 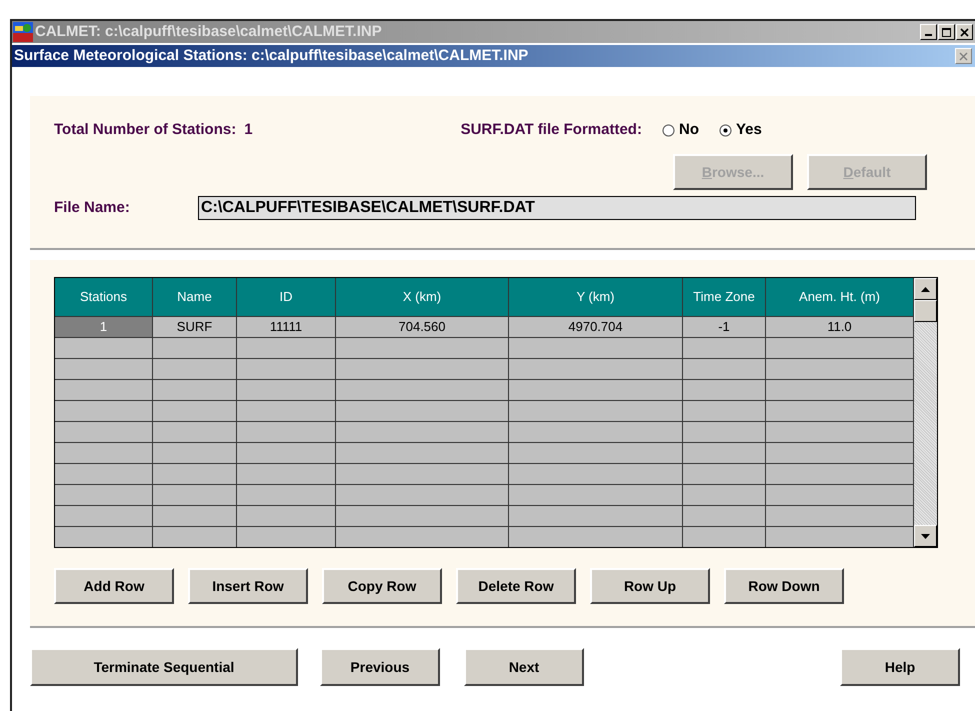 What do you see at coordinates (23, 32) in the screenshot?
I see `app-icon` at bounding box center [23, 32].